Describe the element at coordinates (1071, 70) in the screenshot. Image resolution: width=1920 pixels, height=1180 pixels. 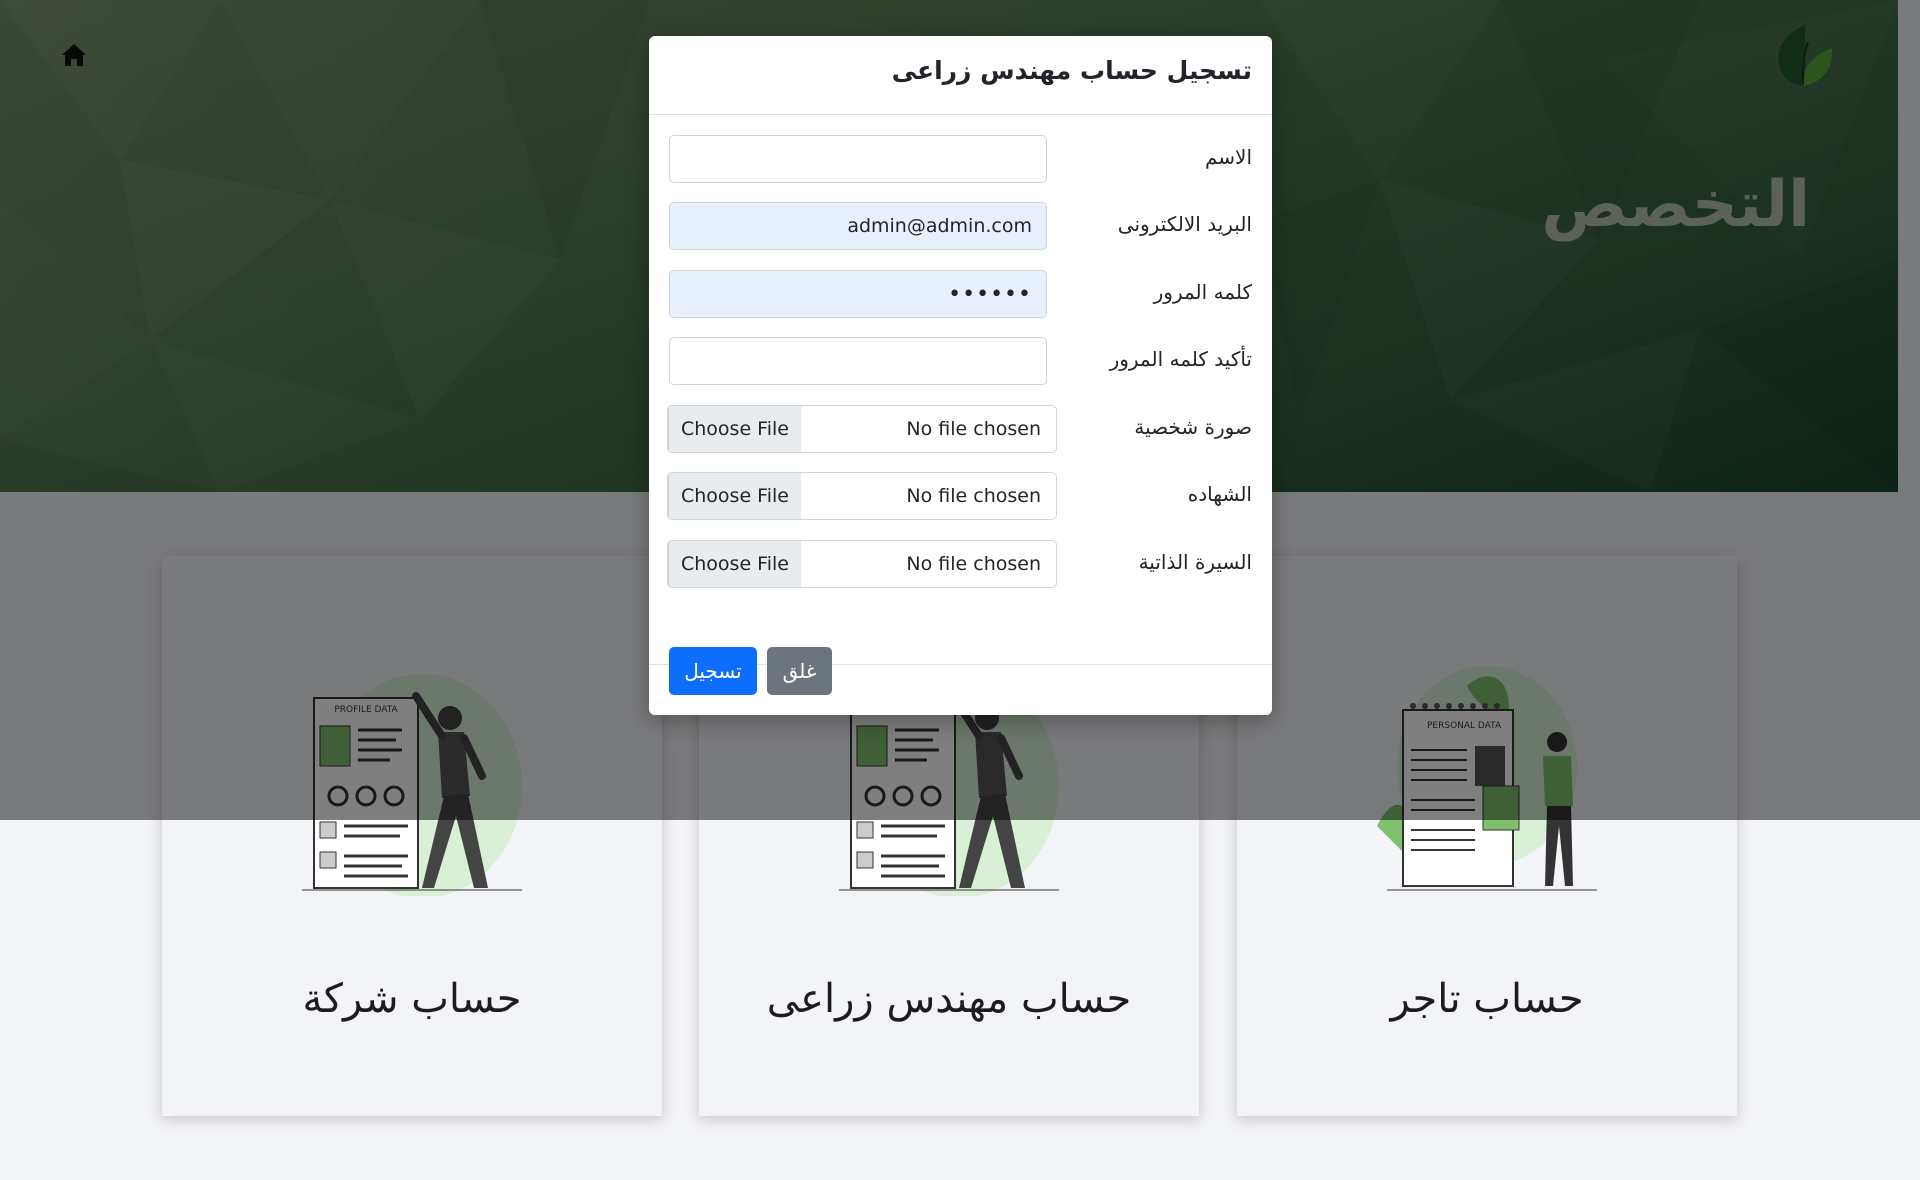
I see `modal-title: تسجيل حساب مهندس زراعى` at that location.